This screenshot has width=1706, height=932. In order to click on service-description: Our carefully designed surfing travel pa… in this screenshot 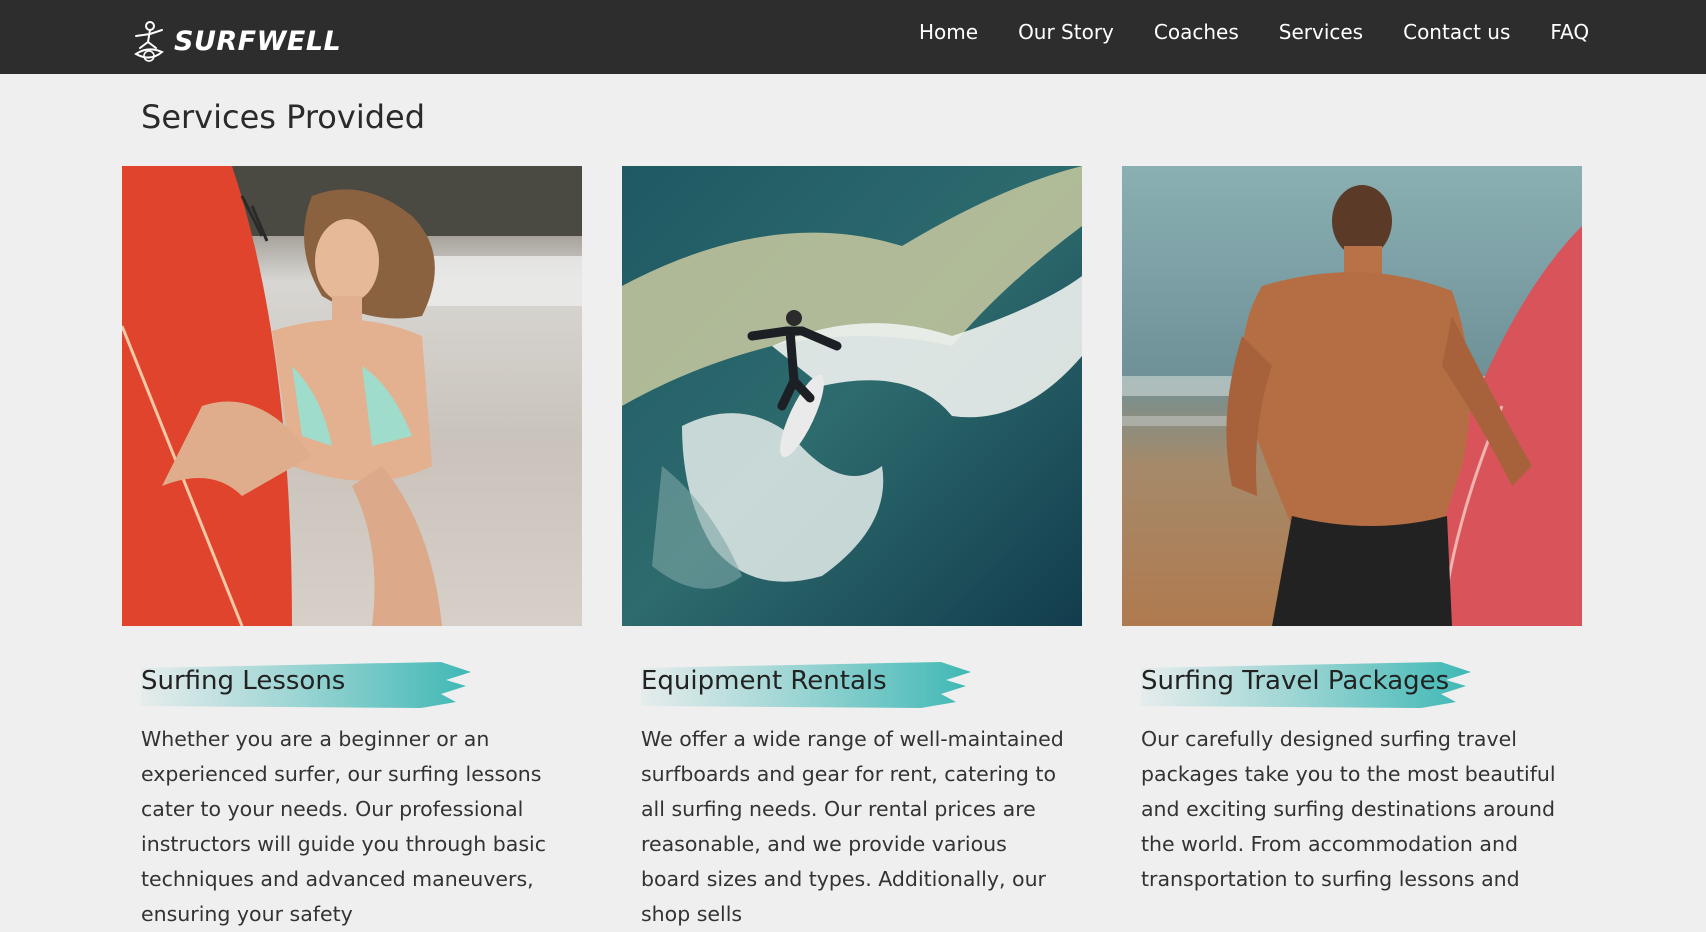, I will do `click(1348, 809)`.